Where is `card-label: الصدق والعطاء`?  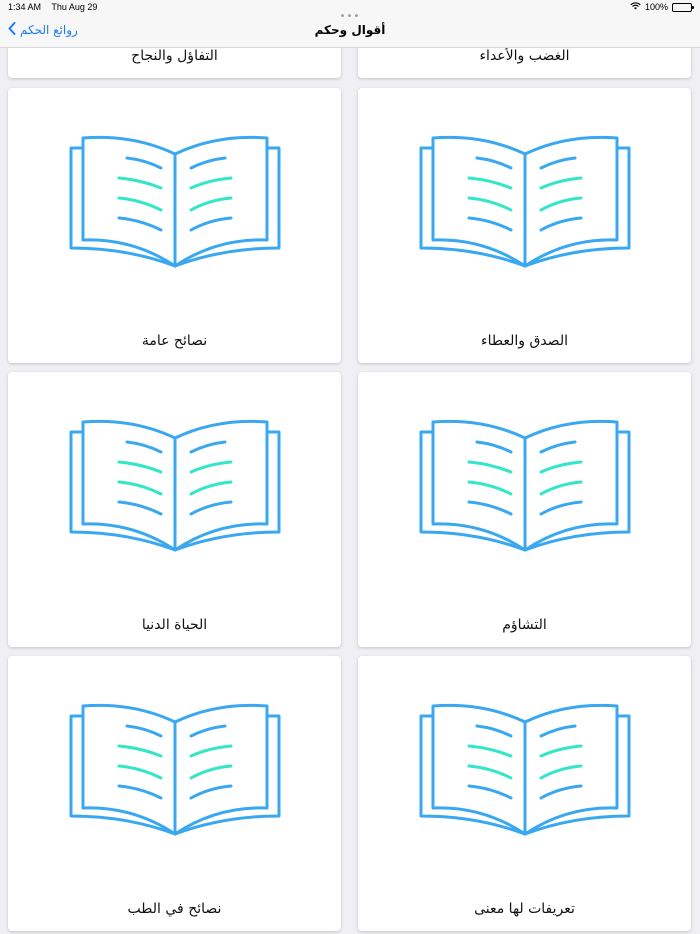 card-label: الصدق والعطاء is located at coordinates (524, 341).